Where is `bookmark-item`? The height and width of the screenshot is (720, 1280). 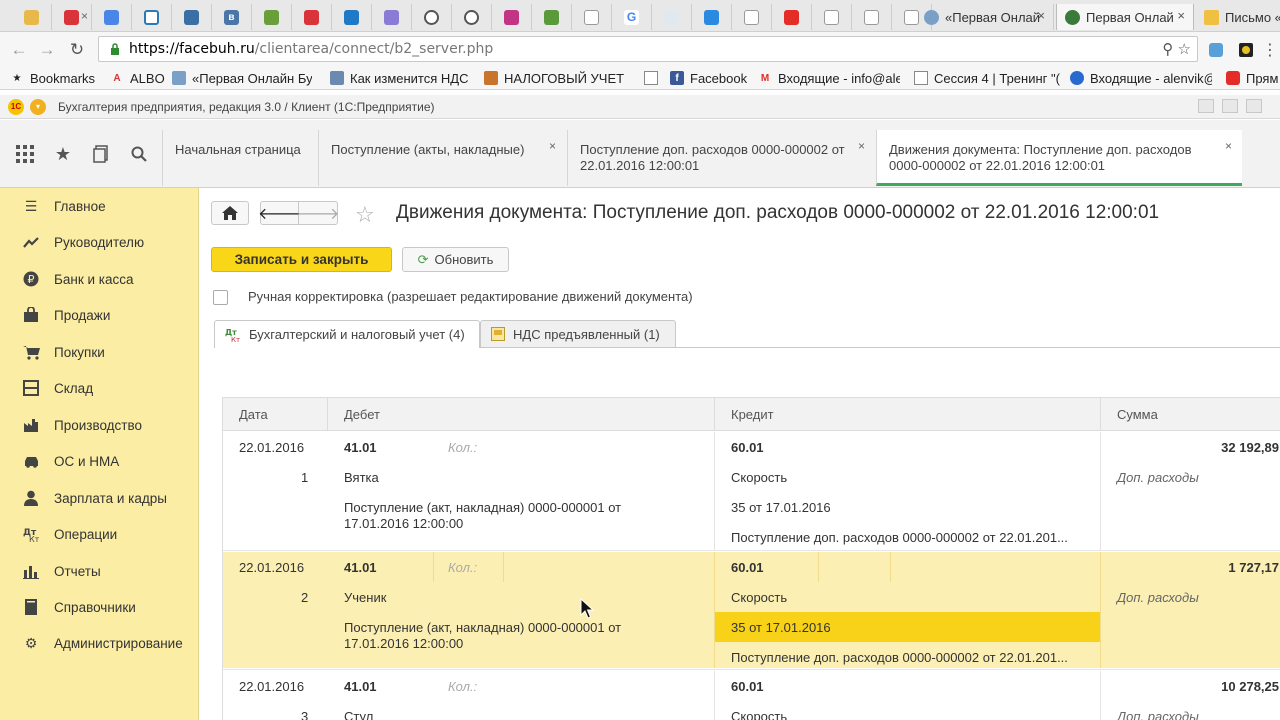
bookmark-item is located at coordinates (654, 78).